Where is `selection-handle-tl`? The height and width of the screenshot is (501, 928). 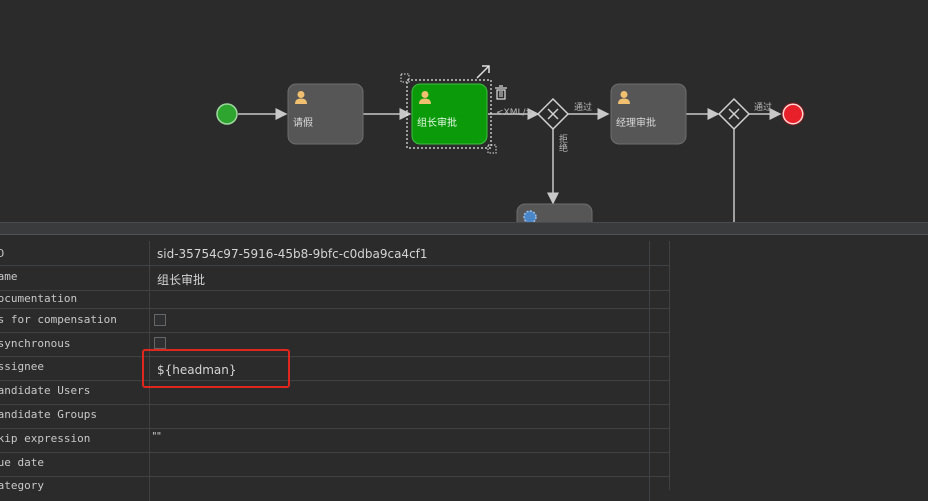
selection-handle-tl is located at coordinates (405, 78).